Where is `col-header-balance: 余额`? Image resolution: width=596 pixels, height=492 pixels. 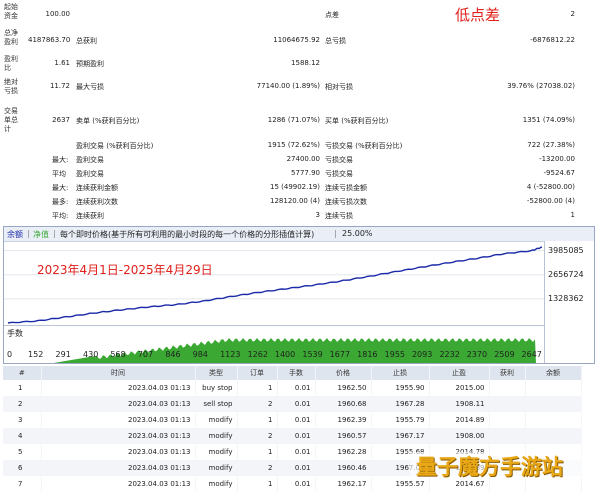 col-header-balance: 余额 is located at coordinates (553, 373).